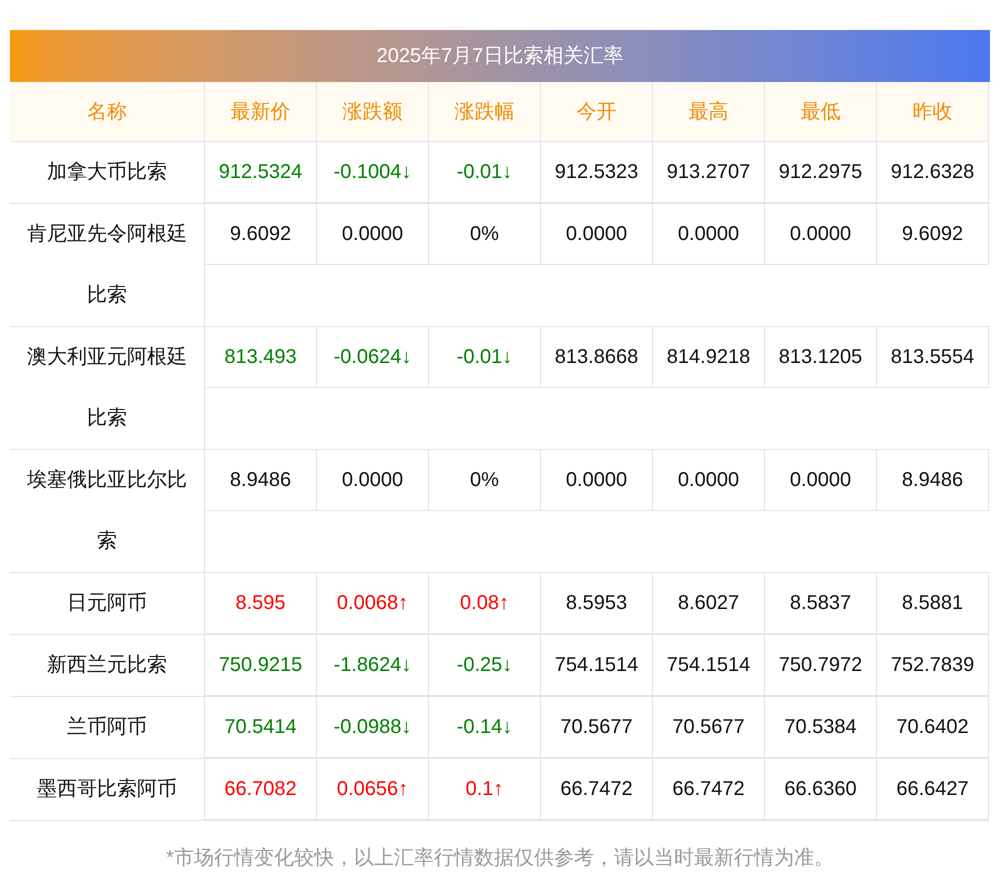  Describe the element at coordinates (485, 665) in the screenshot. I see `table-cell: -0.25↓` at that location.